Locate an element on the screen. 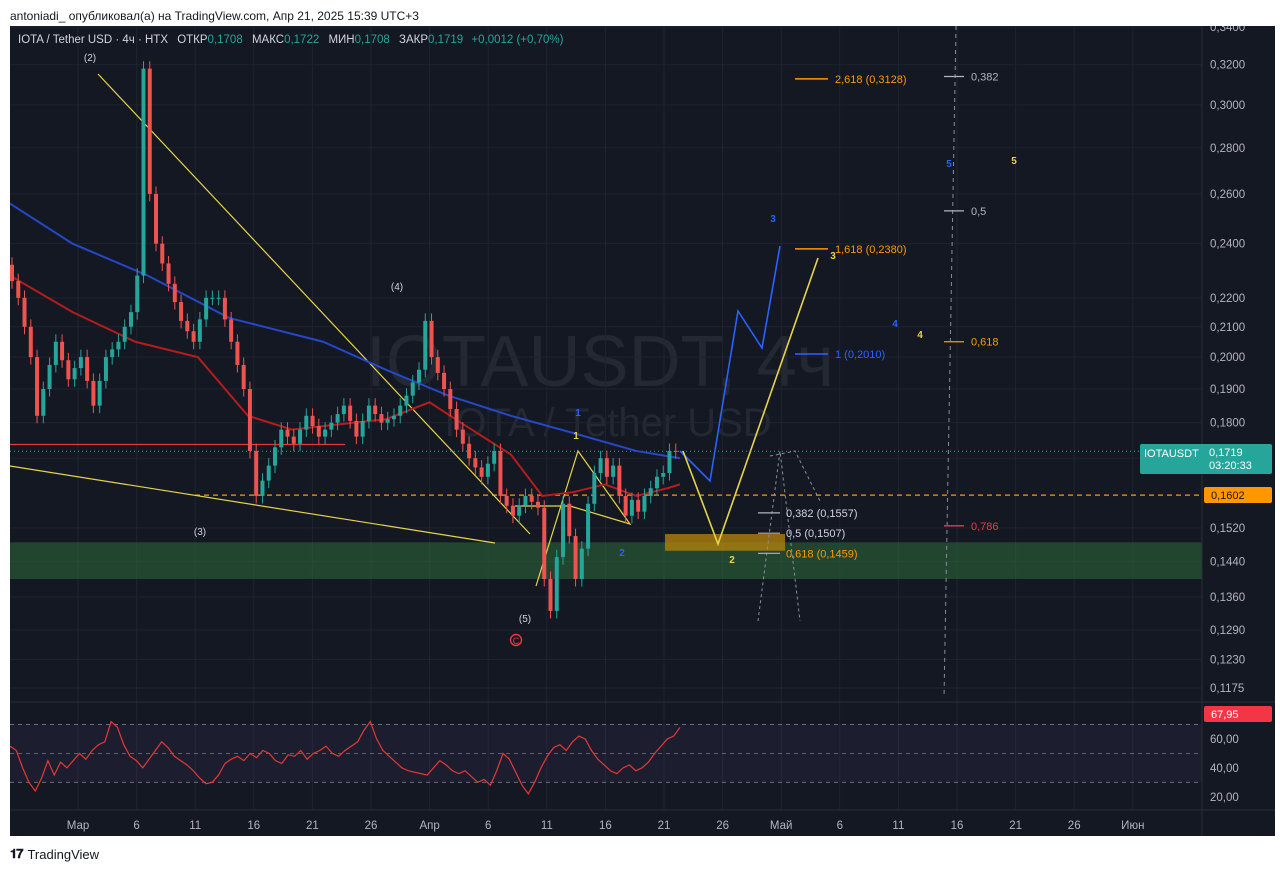 This screenshot has height=871, width=1280. legend-open-label: ОТКР is located at coordinates (192, 40).